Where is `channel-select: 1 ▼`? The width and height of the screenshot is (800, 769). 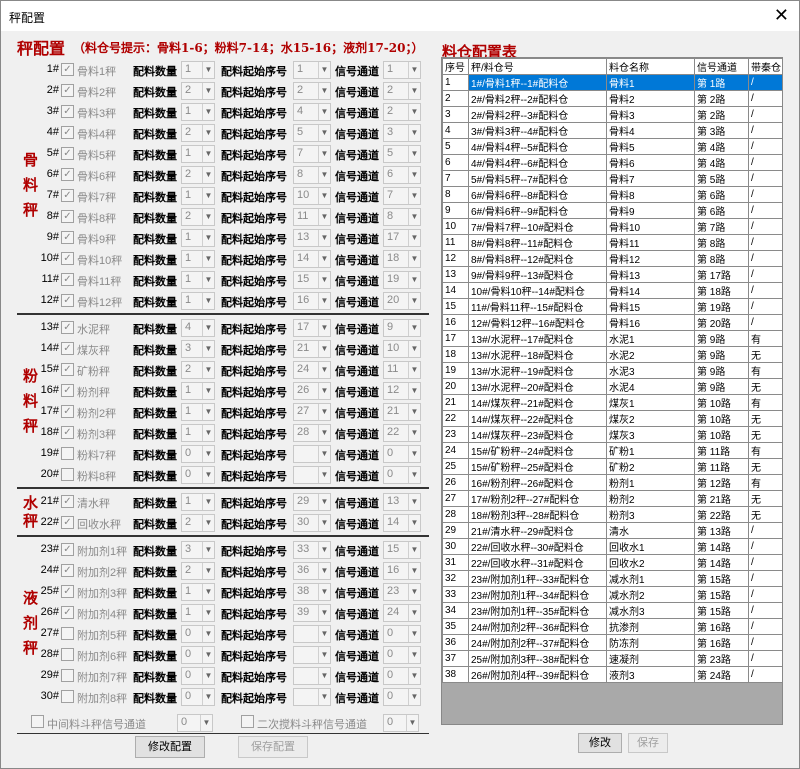
channel-select: 1 ▼ is located at coordinates (402, 70).